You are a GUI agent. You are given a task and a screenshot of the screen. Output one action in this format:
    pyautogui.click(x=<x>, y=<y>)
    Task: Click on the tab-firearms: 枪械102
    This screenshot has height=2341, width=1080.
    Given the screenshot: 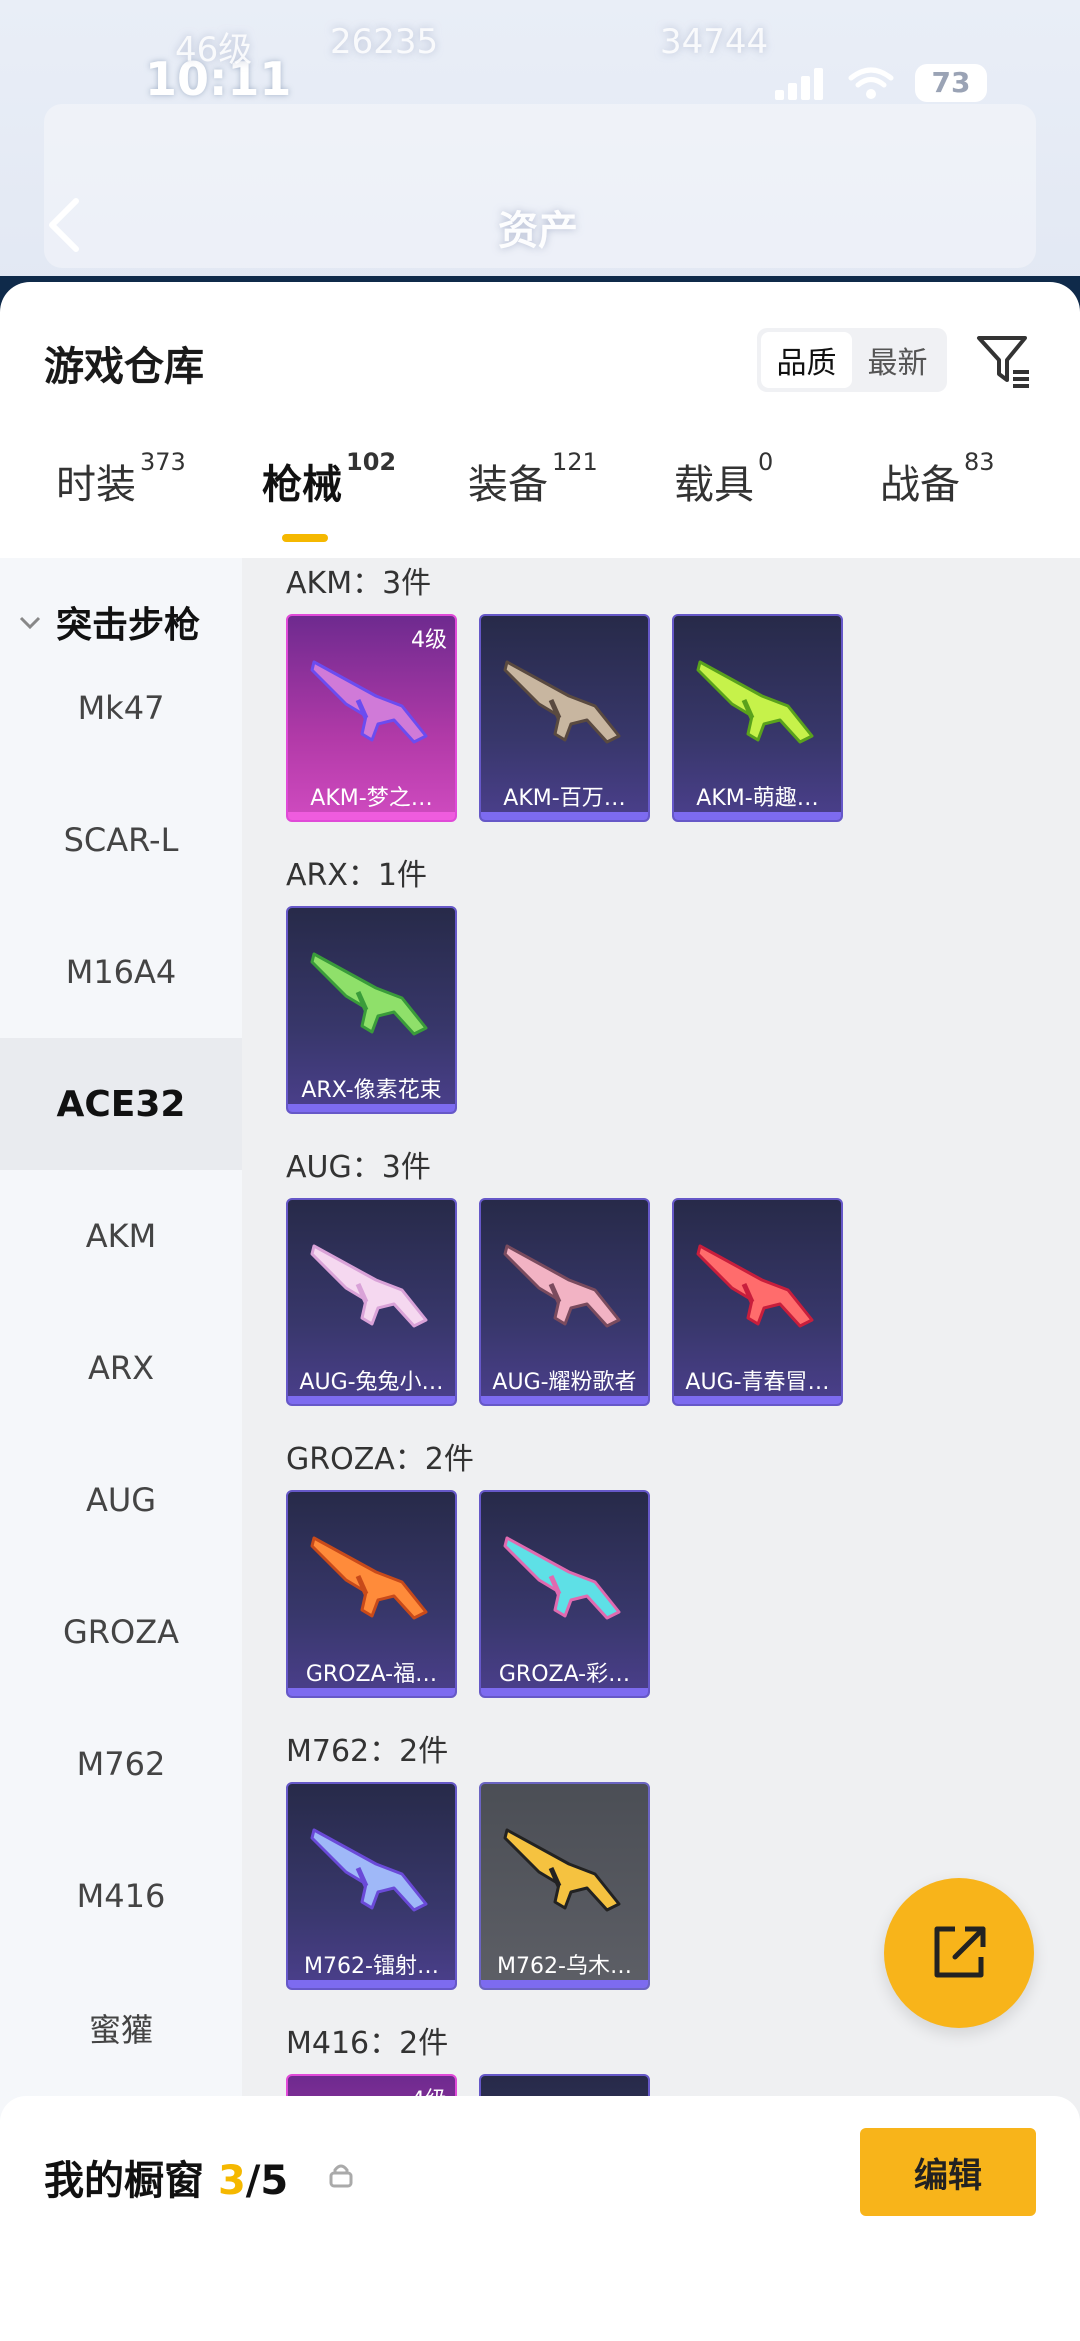 What is the action you would take?
    pyautogui.click(x=329, y=479)
    